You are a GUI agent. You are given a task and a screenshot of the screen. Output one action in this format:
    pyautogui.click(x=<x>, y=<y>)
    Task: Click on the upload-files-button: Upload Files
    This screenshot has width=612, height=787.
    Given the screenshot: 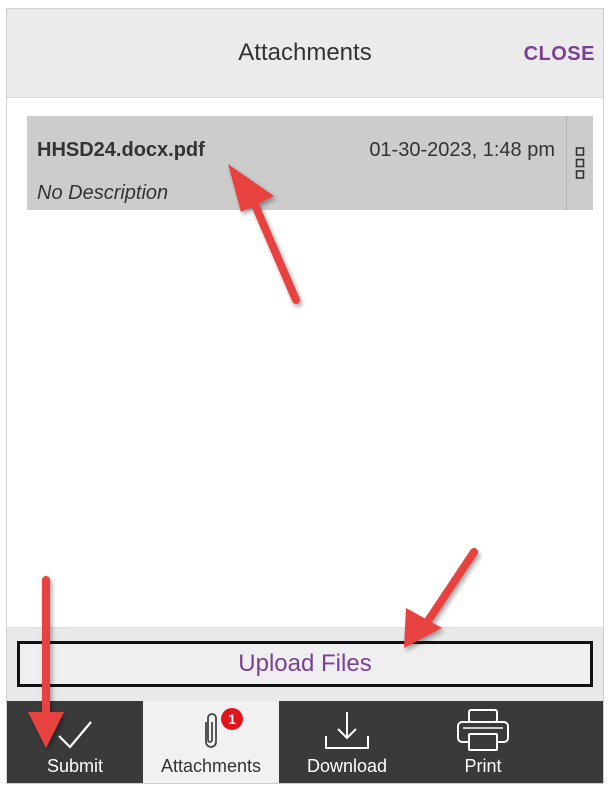 What is the action you would take?
    pyautogui.click(x=305, y=664)
    